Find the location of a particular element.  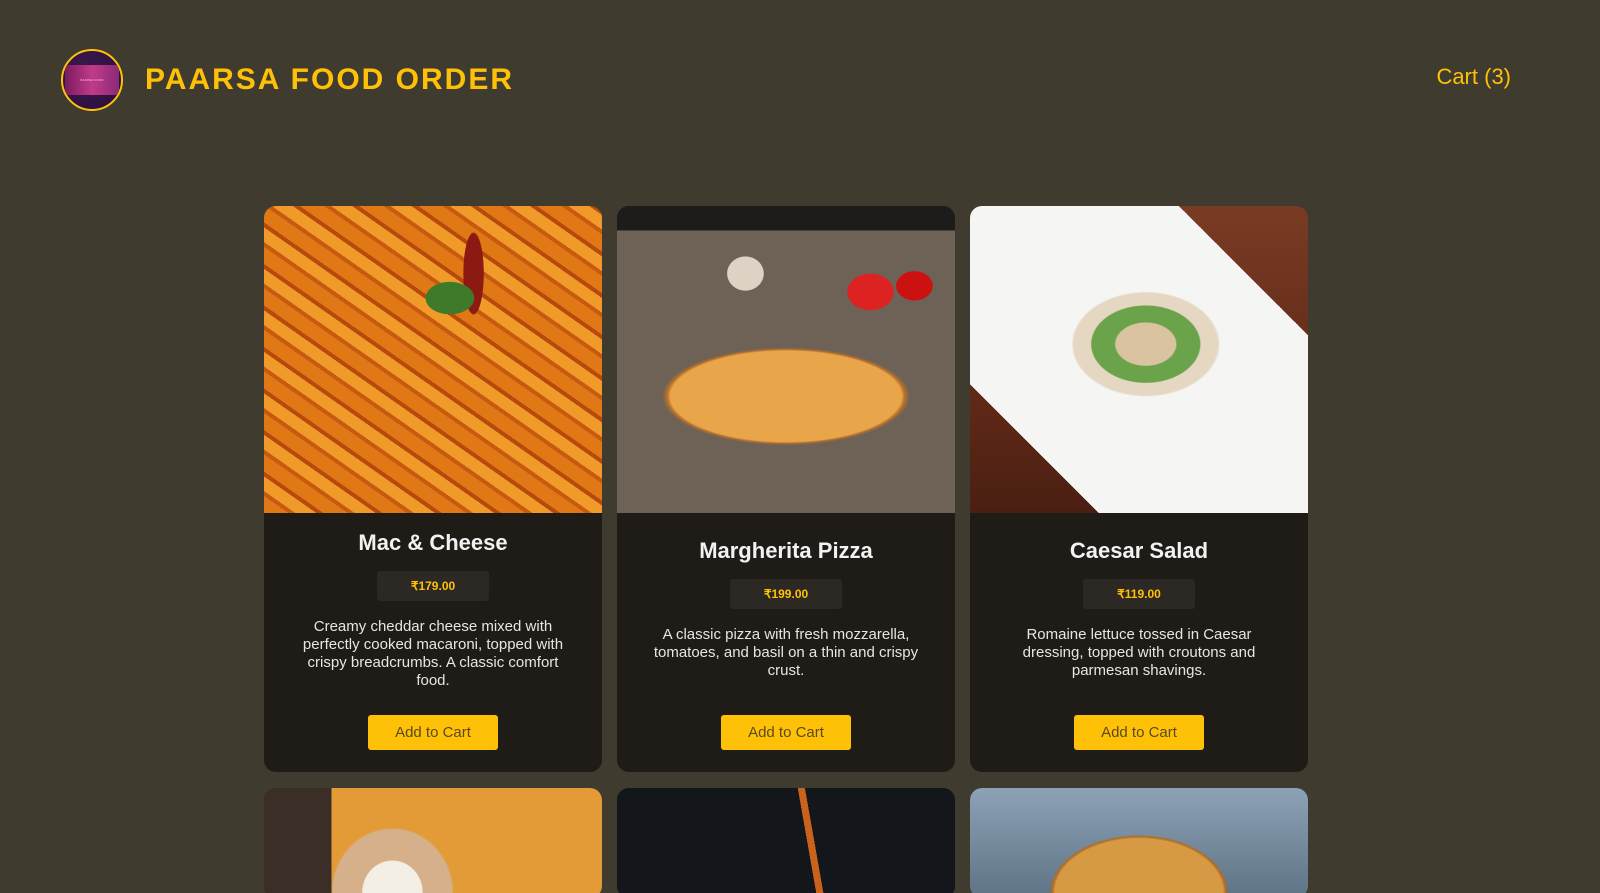

price-badge: ₹179.00 is located at coordinates (433, 586).